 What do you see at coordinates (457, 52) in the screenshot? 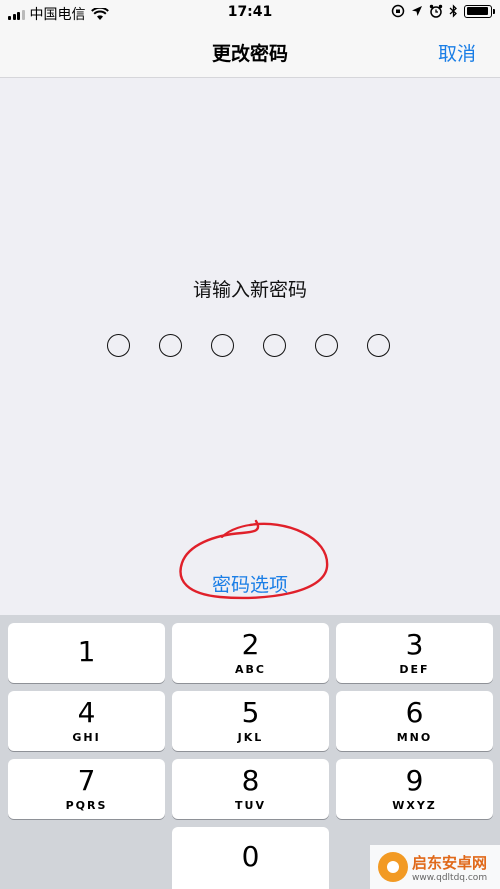
I see `cancel-button: 取消` at bounding box center [457, 52].